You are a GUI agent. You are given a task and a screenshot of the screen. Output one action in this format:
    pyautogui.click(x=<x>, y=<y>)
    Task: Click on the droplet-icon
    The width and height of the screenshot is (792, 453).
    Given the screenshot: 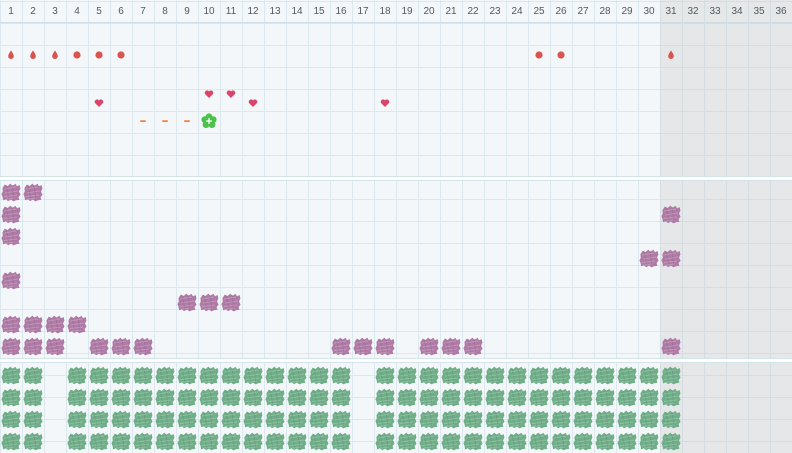 What is the action you would take?
    pyautogui.click(x=33, y=55)
    